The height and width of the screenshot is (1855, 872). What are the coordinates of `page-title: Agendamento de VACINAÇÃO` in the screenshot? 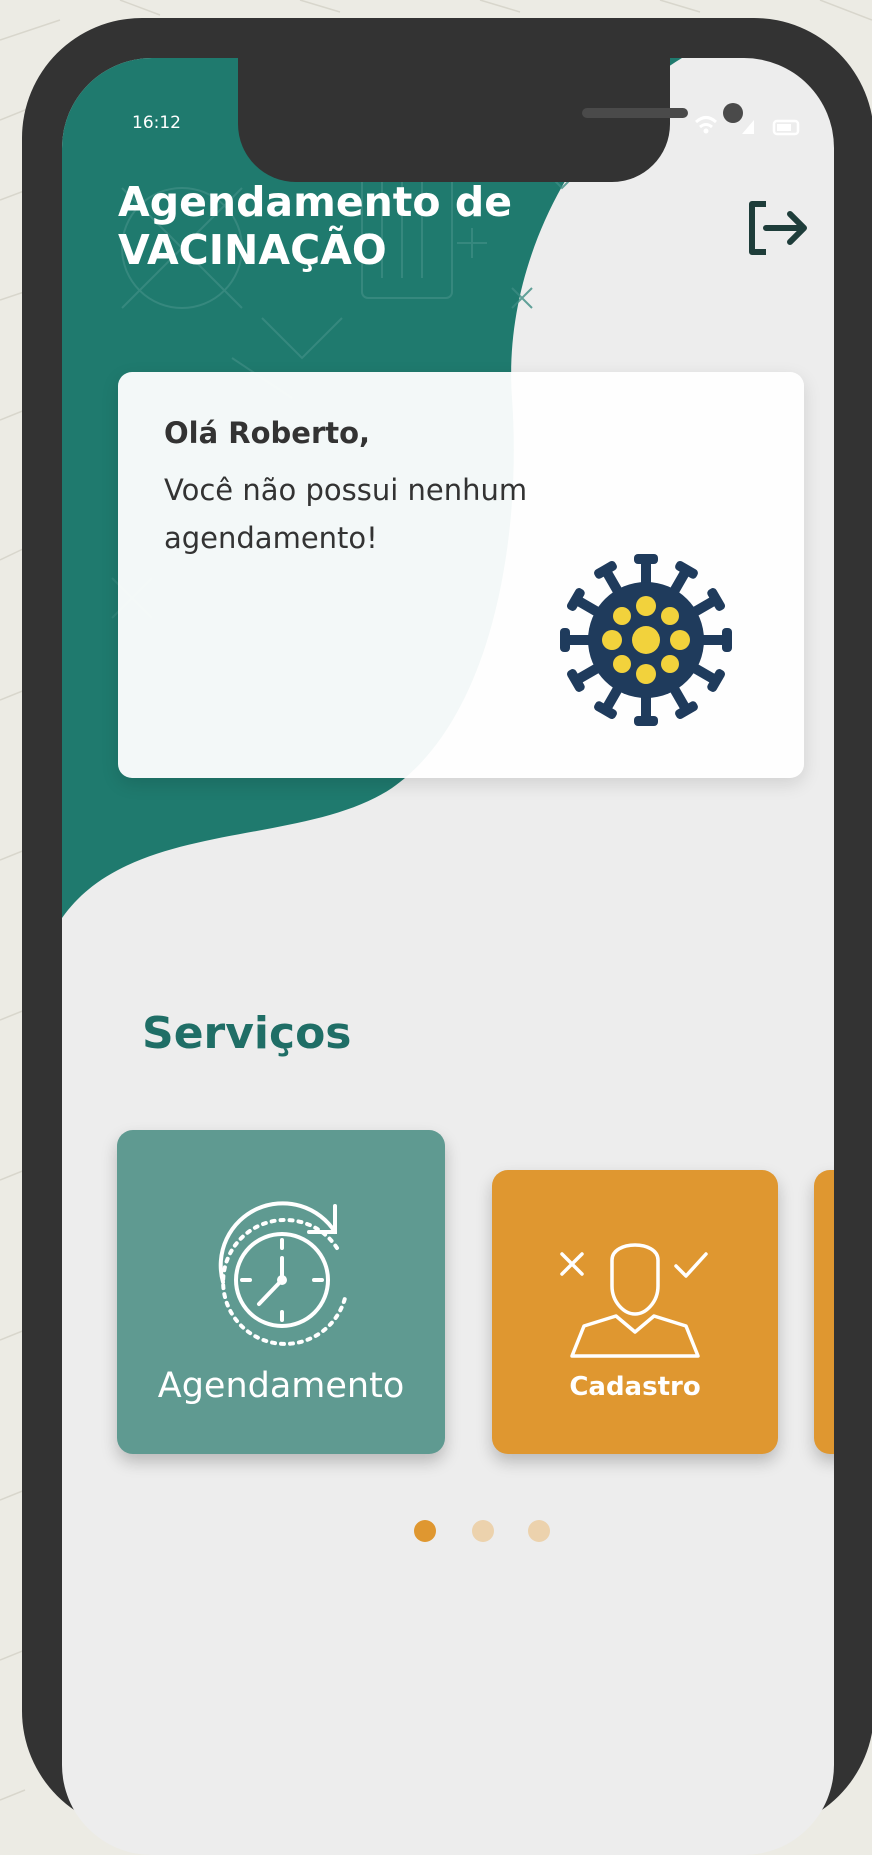 It's located at (315, 226).